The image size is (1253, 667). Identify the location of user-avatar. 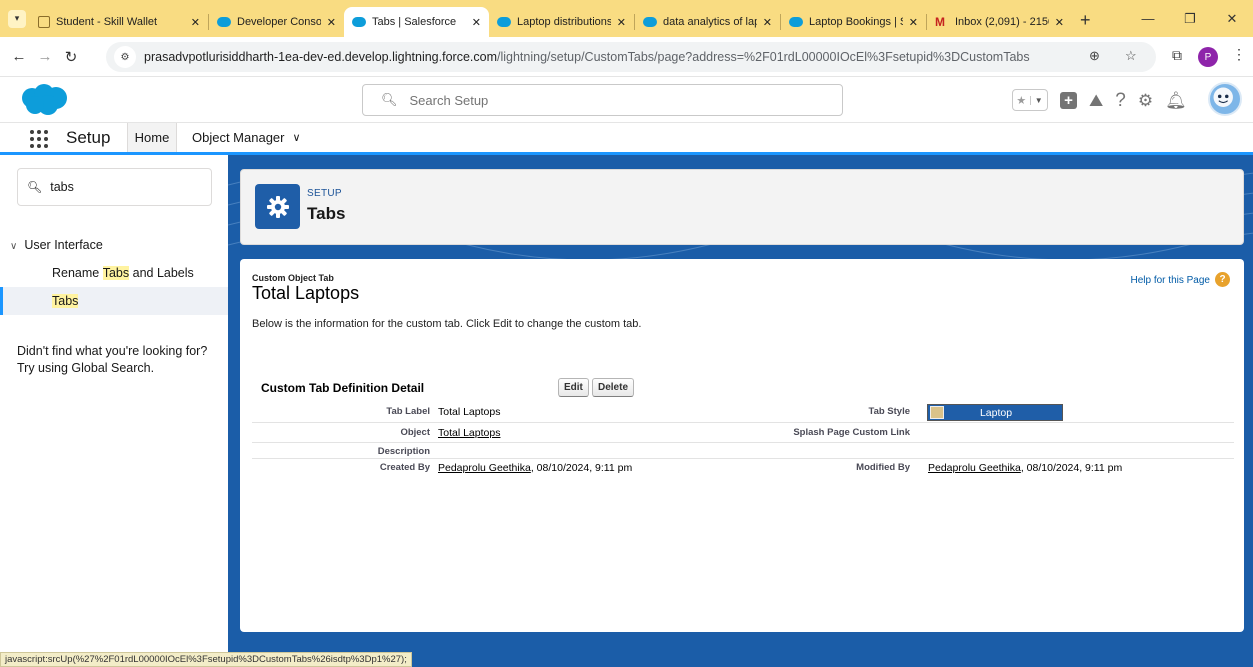
(1225, 99).